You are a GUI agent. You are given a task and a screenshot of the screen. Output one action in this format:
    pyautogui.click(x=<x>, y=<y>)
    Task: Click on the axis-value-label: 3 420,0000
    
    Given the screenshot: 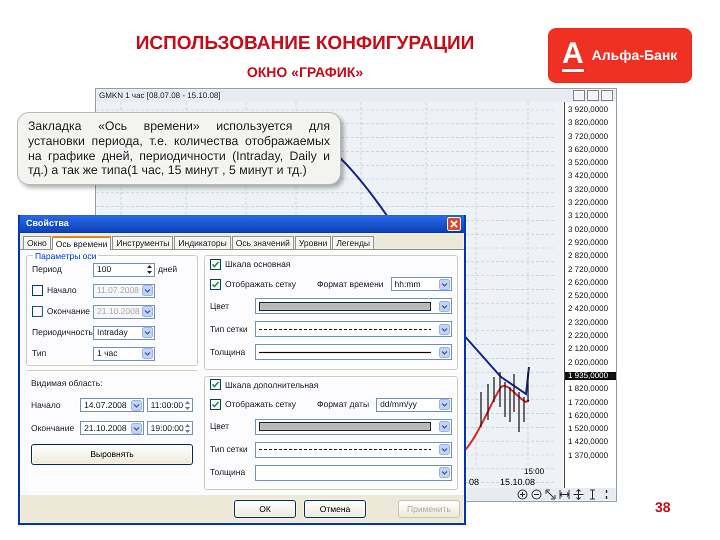 What is the action you would take?
    pyautogui.click(x=588, y=176)
    